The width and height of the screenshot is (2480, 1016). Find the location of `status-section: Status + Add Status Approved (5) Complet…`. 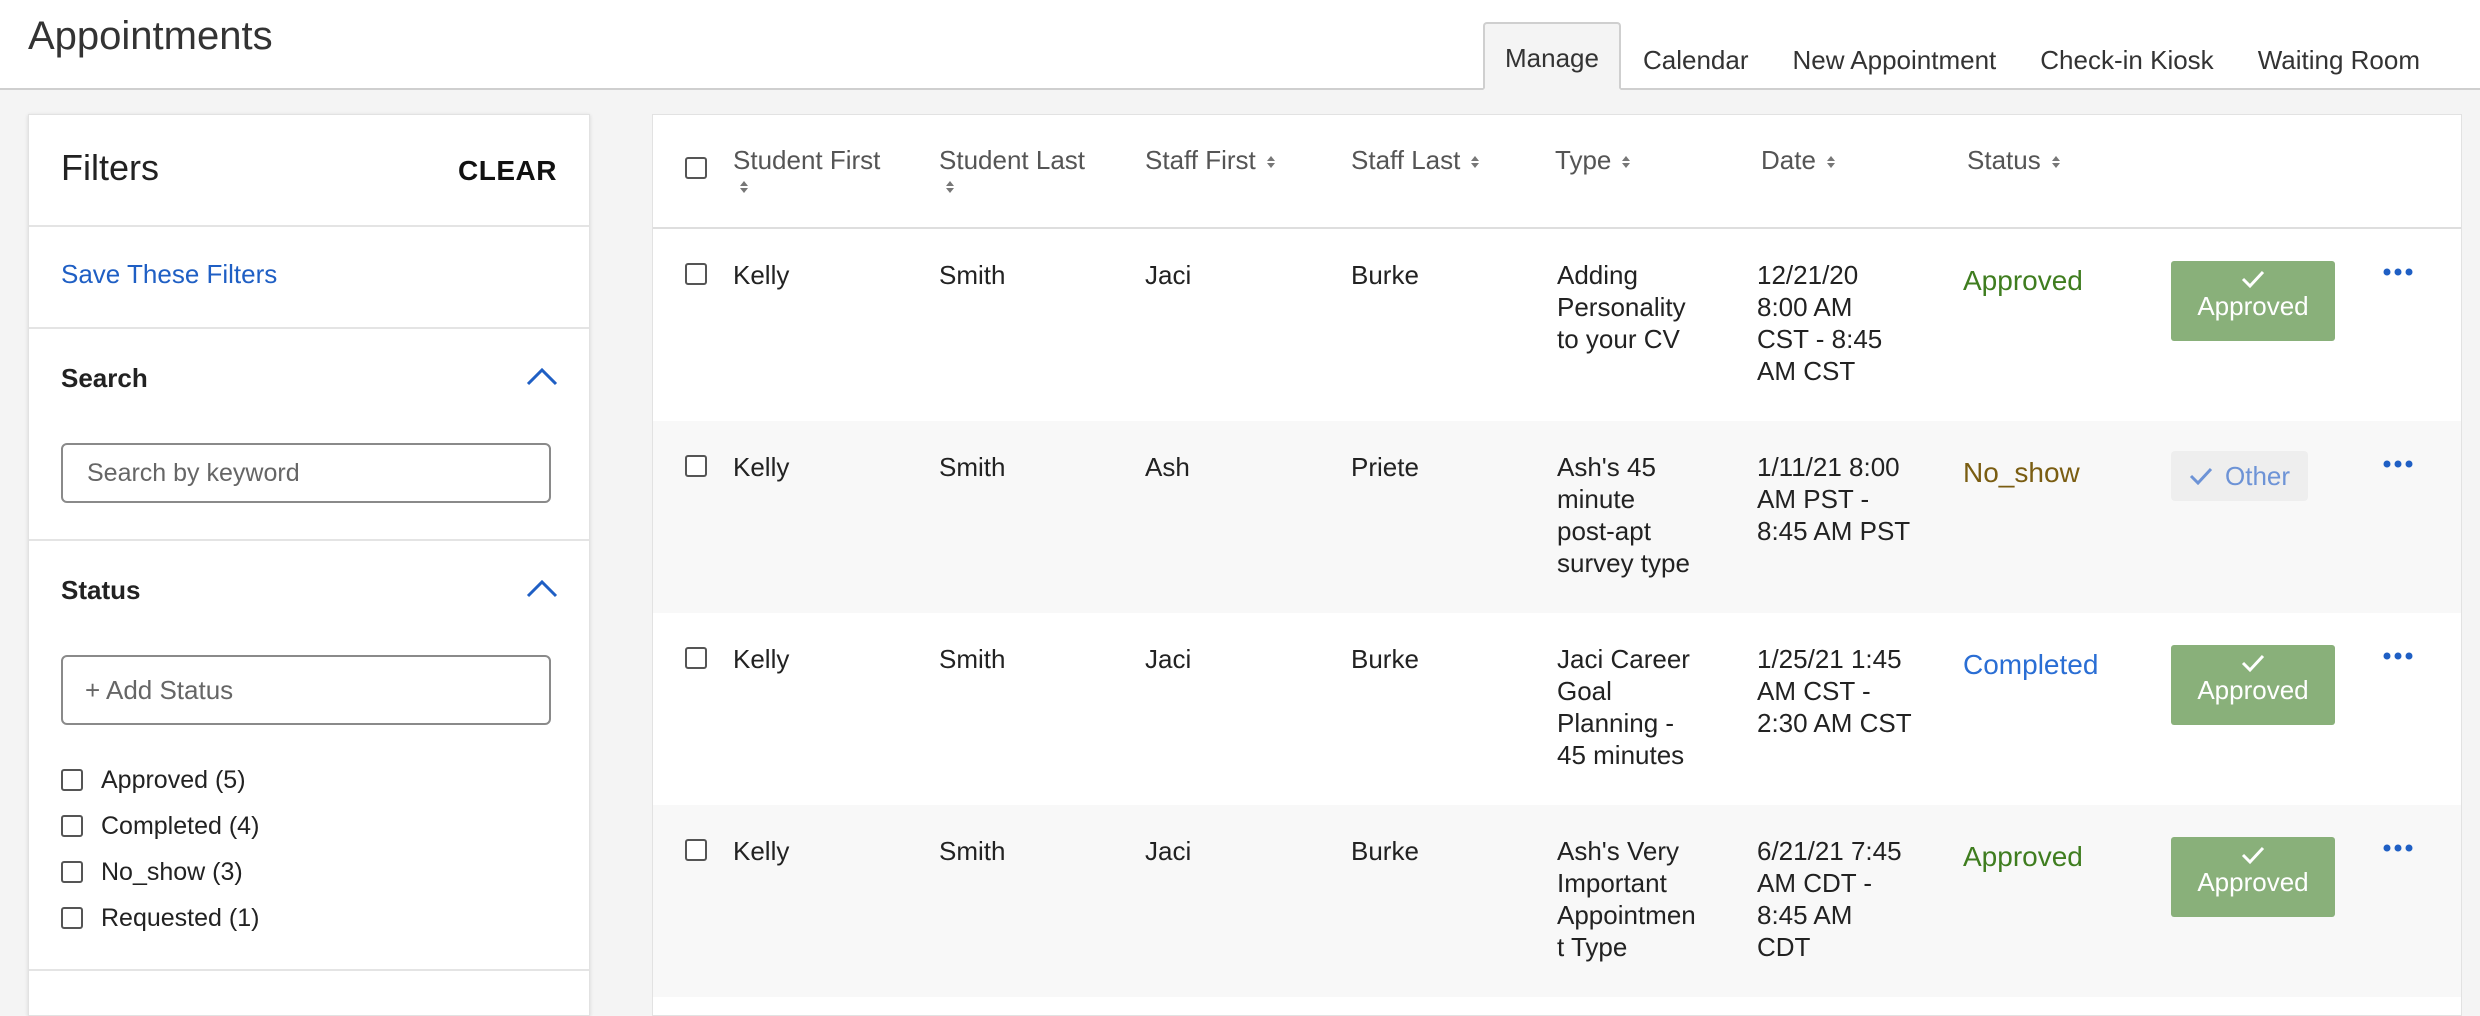

status-section: Status + Add Status Approved (5) Complet… is located at coordinates (309, 756).